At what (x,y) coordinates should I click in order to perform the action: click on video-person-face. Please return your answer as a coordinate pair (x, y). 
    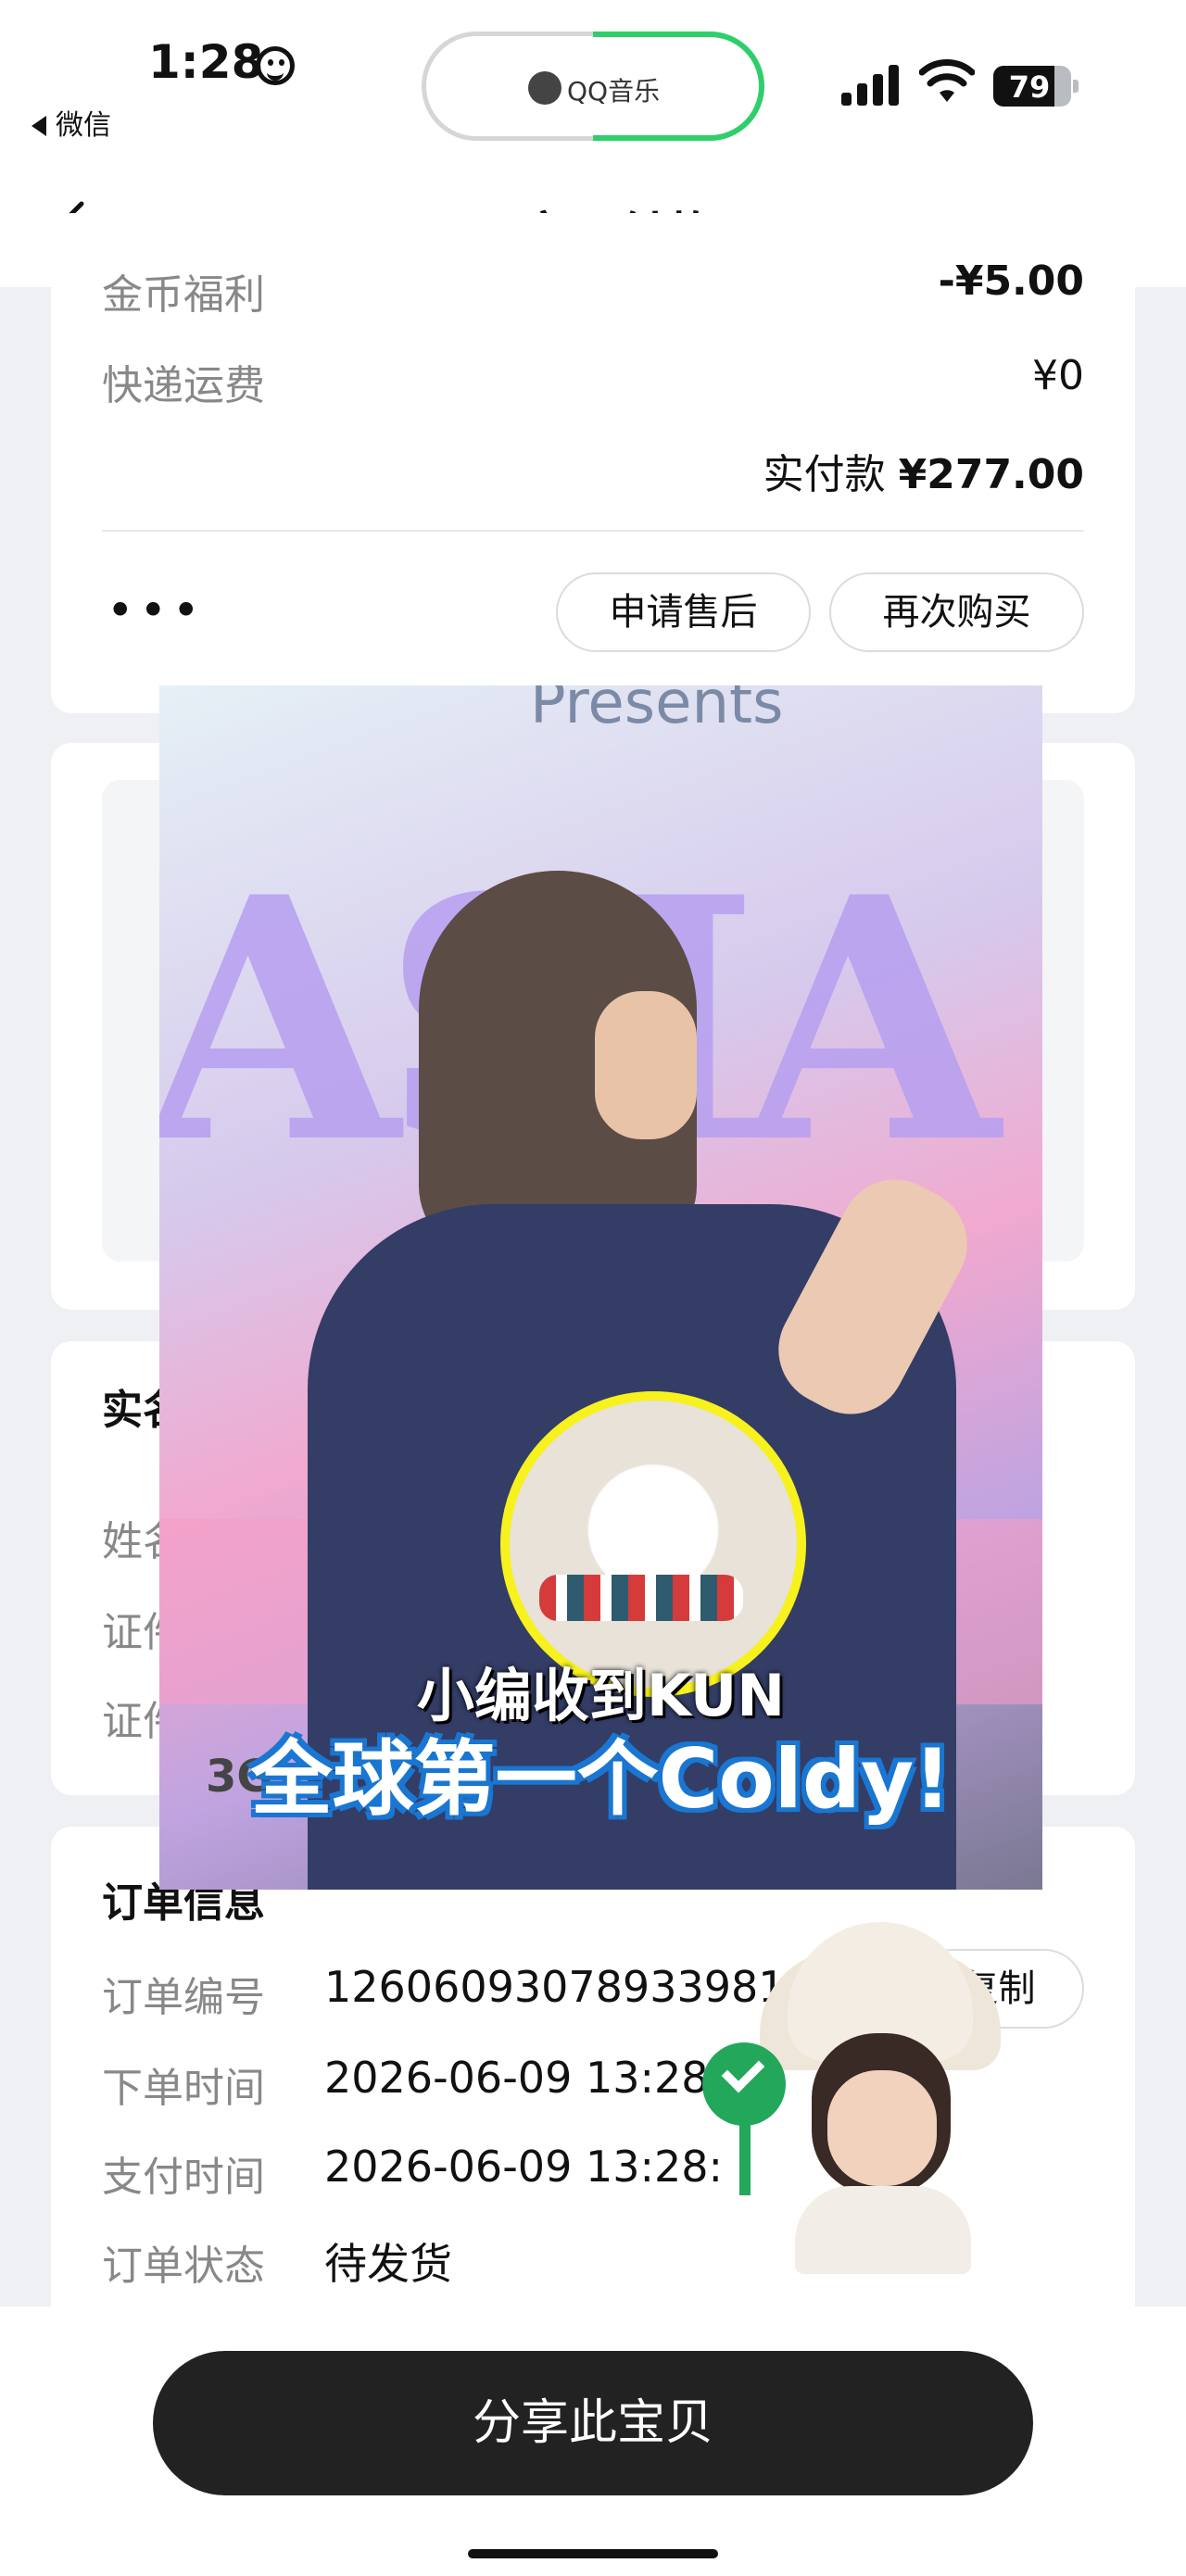
    Looking at the image, I should click on (646, 1065).